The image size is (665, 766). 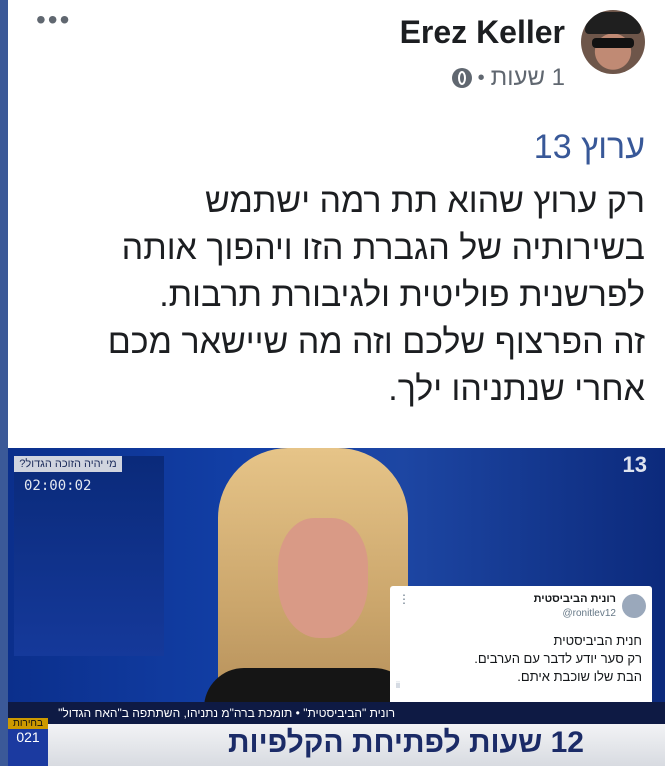 What do you see at coordinates (634, 464) in the screenshot?
I see `channel-logo-icon: 13` at bounding box center [634, 464].